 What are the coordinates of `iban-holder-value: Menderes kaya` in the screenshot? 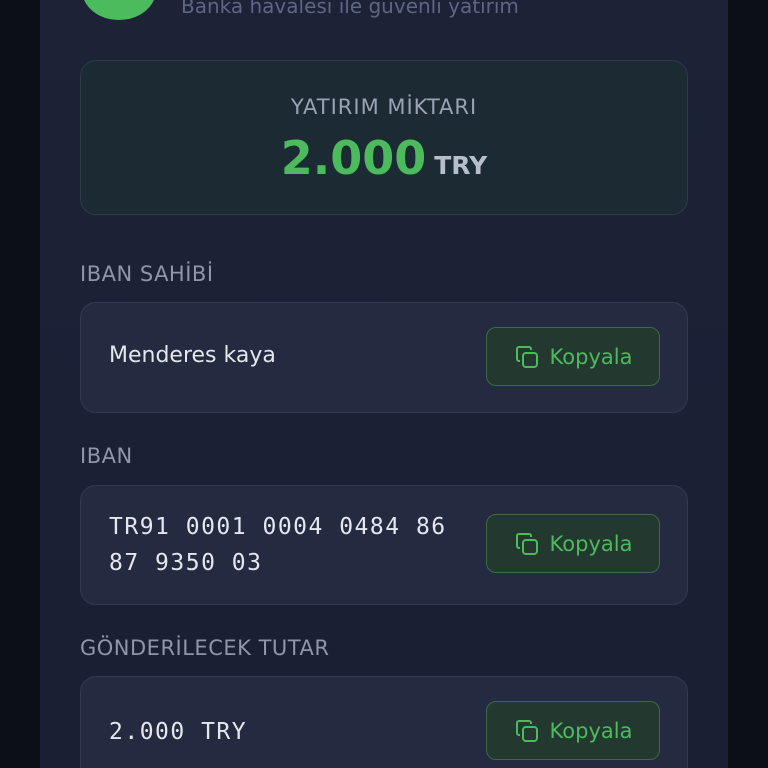 It's located at (192, 355).